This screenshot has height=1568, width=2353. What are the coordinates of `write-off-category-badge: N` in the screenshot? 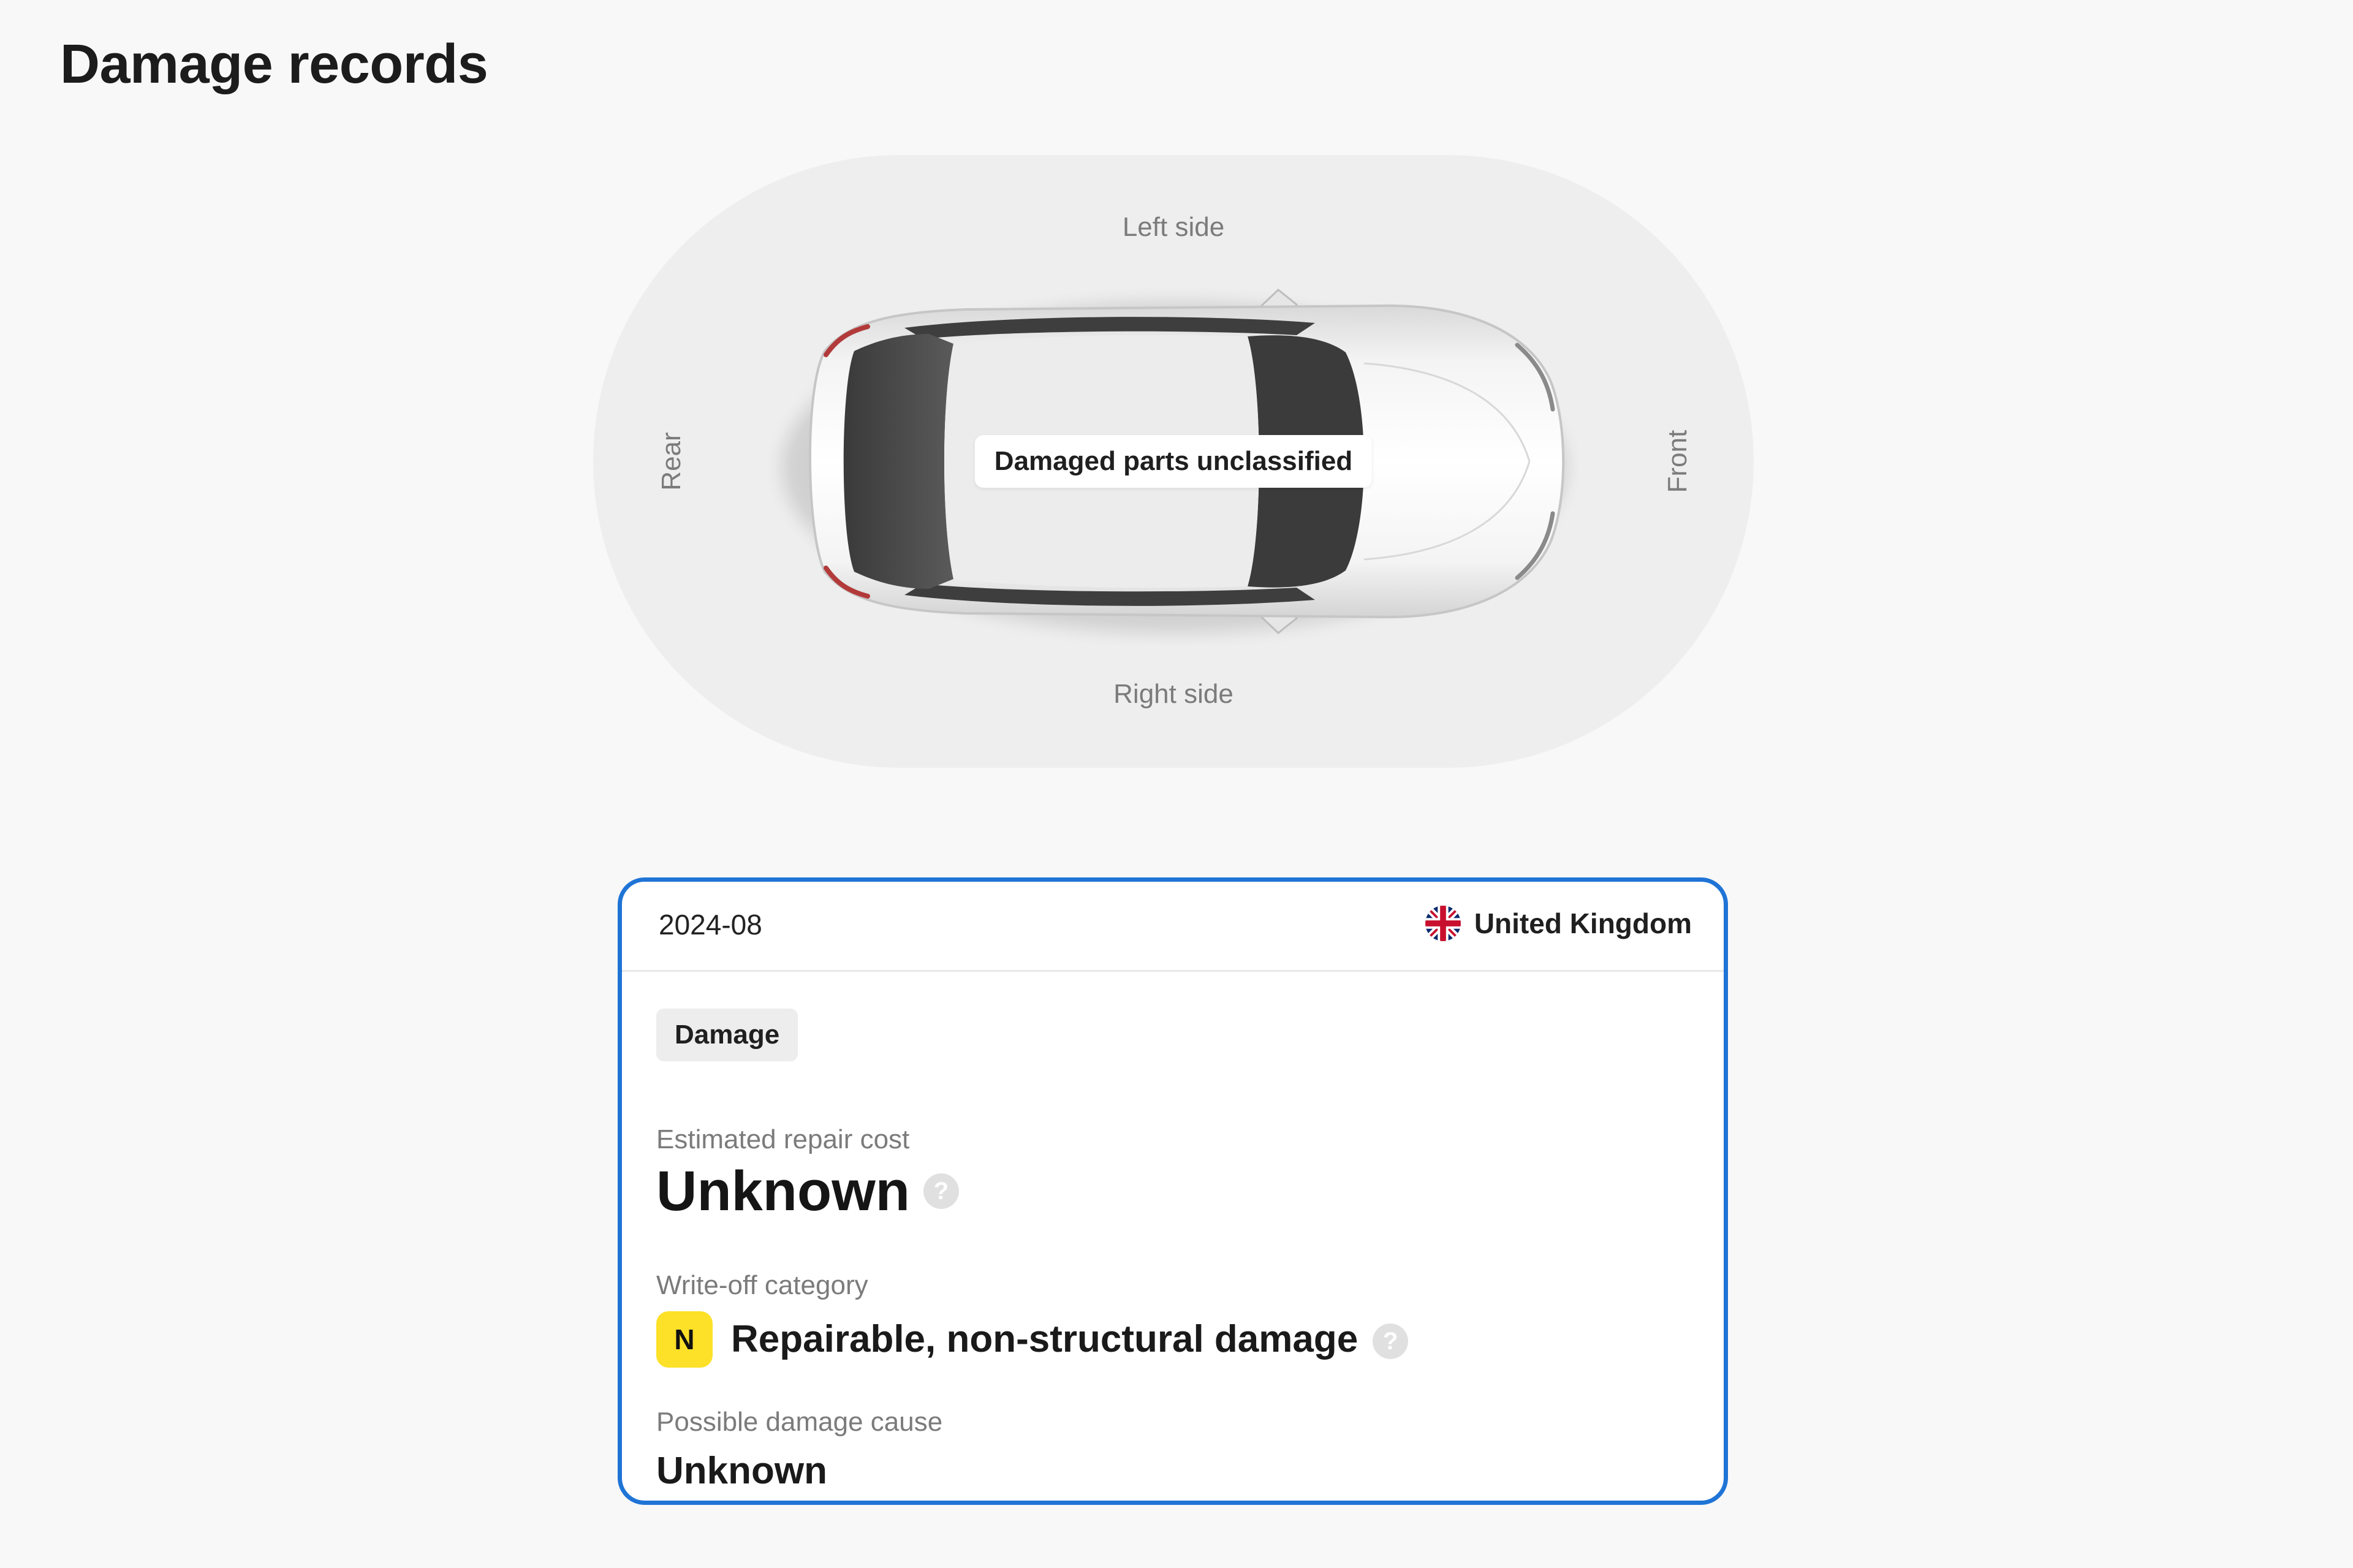 It's located at (685, 1339).